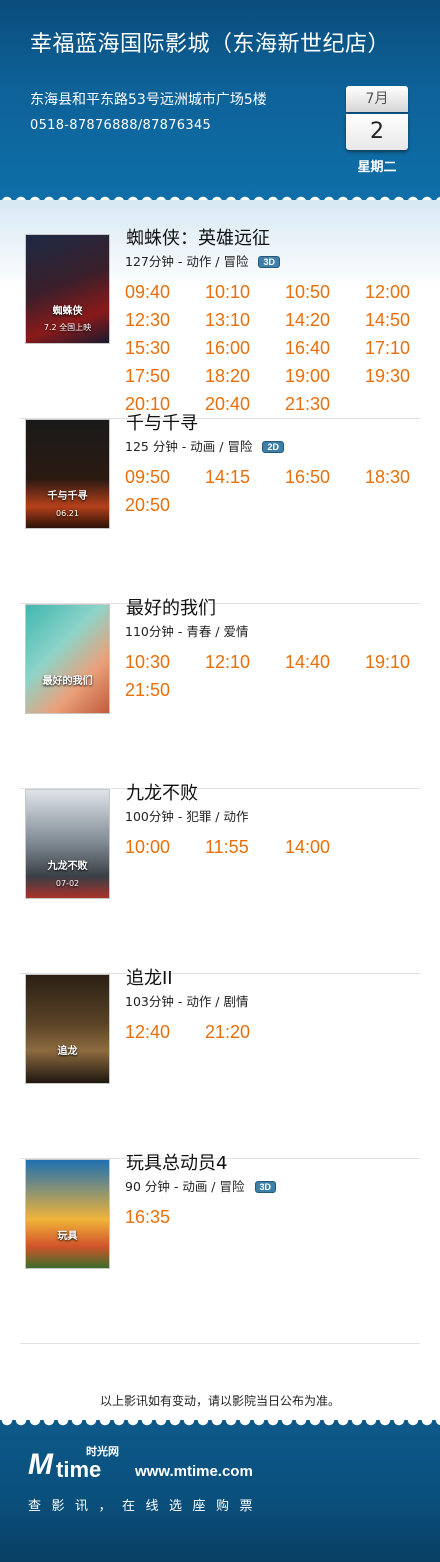 Image resolution: width=440 pixels, height=1562 pixels. What do you see at coordinates (67, 513) in the screenshot?
I see `poster-date-text: 06.21` at bounding box center [67, 513].